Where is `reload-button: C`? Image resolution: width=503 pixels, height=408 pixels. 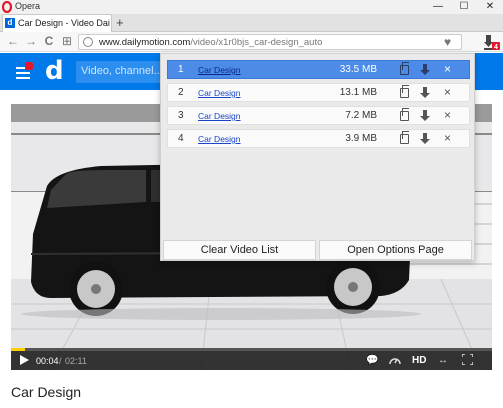
reload-button: C is located at coordinates (49, 41).